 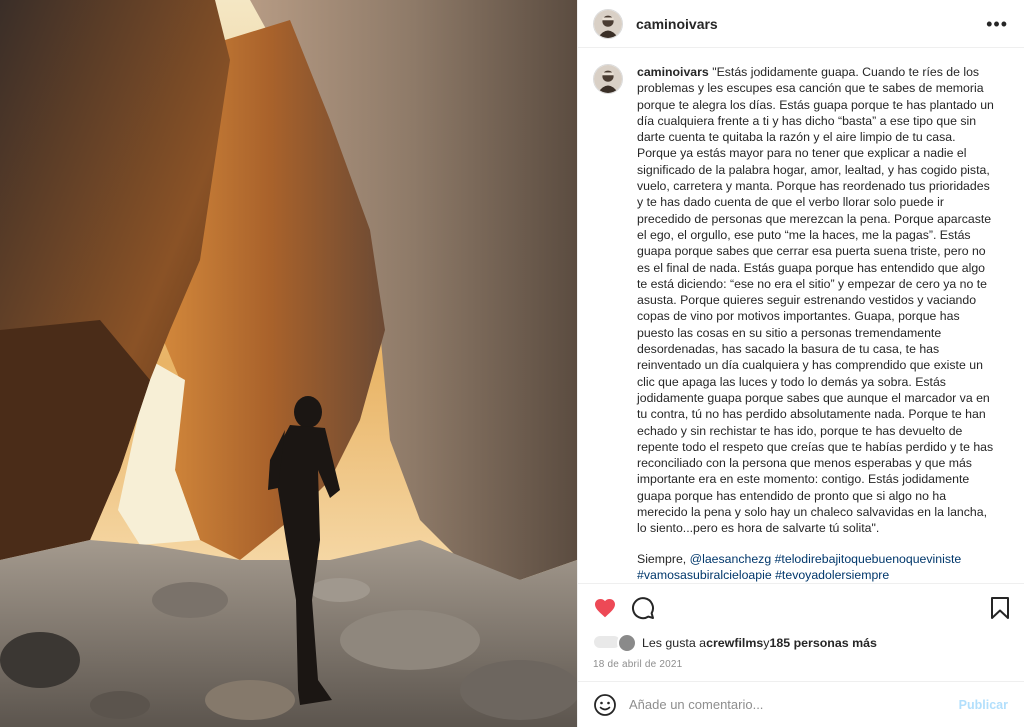 I want to click on thanks-prefix: Siempre,, so click(x=663, y=558).